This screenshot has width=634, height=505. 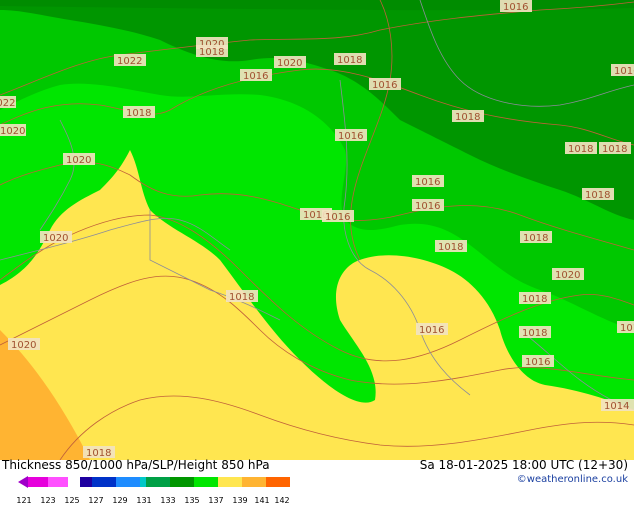 I want to click on legend-tick: 127, so click(x=96, y=500).